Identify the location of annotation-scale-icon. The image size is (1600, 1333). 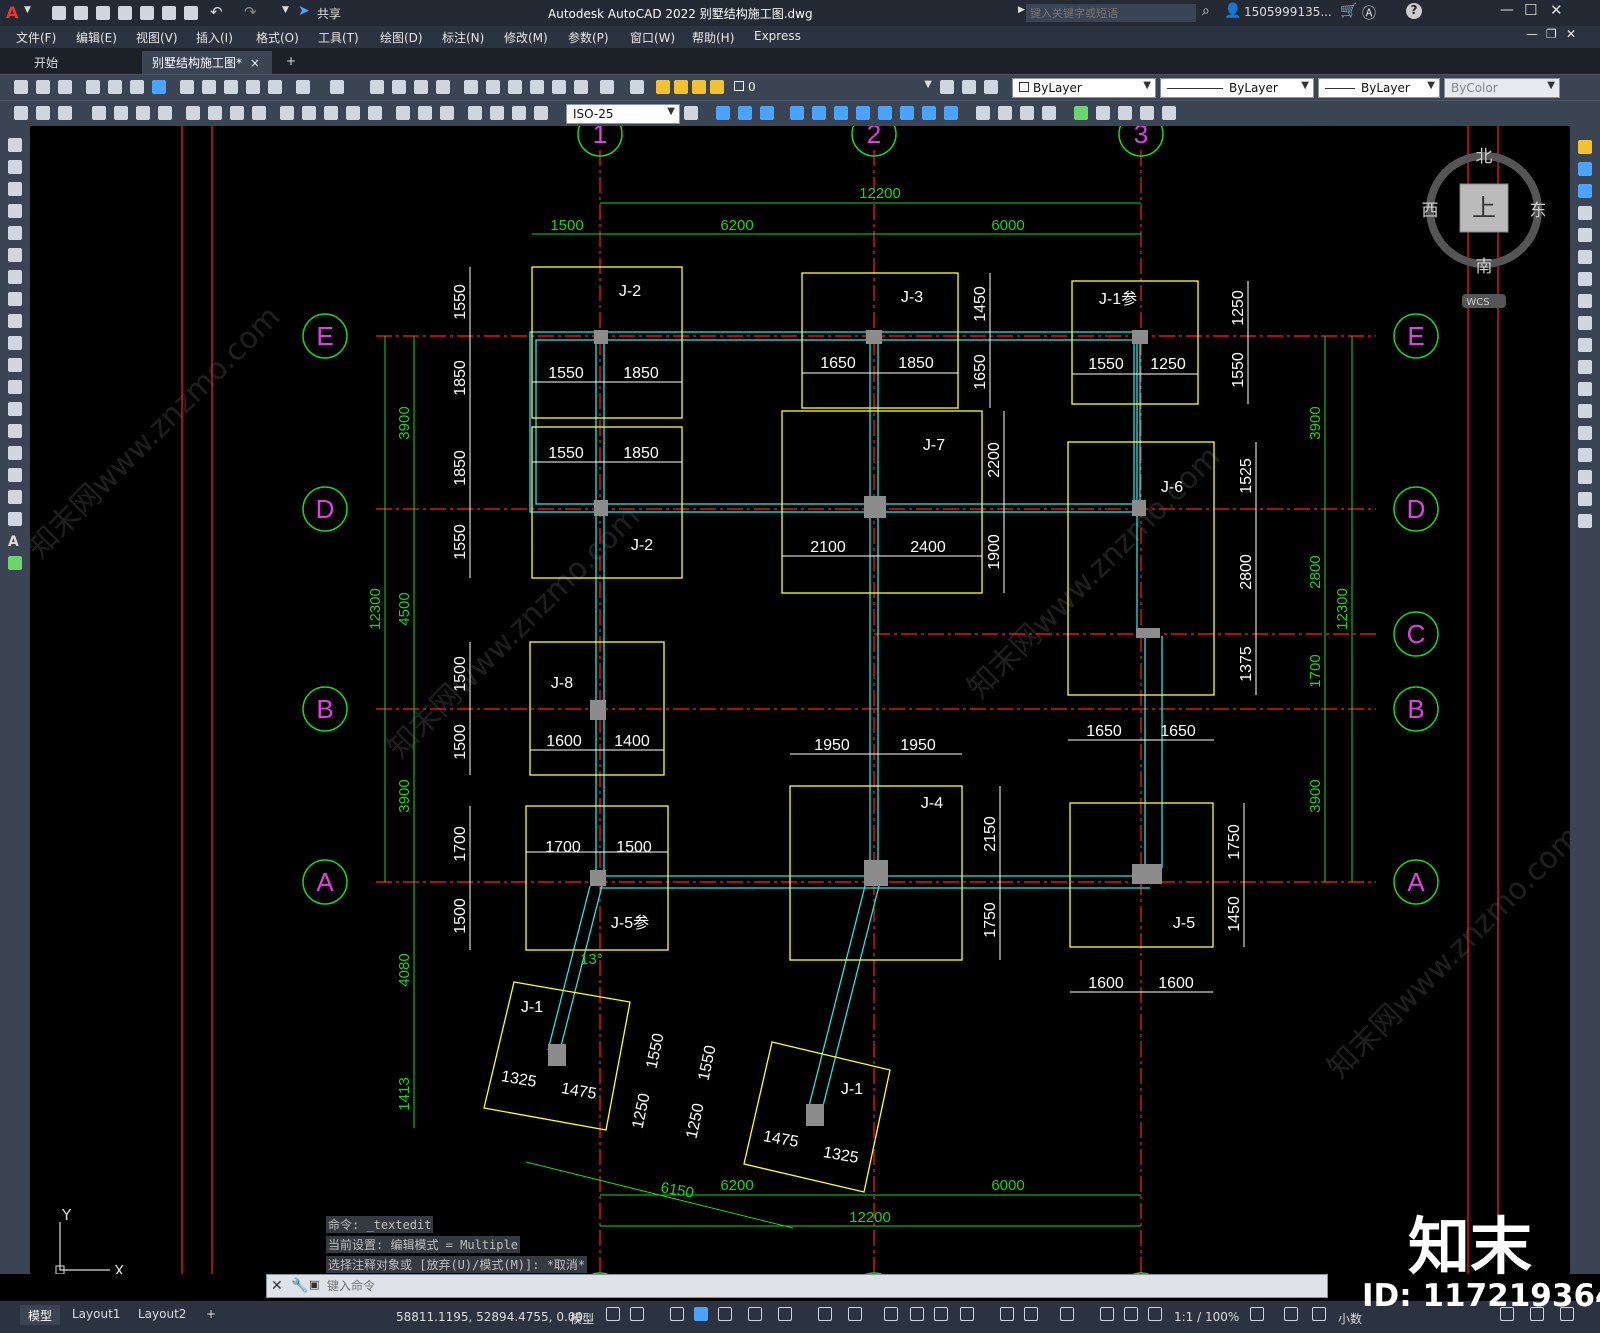
(1155, 1314).